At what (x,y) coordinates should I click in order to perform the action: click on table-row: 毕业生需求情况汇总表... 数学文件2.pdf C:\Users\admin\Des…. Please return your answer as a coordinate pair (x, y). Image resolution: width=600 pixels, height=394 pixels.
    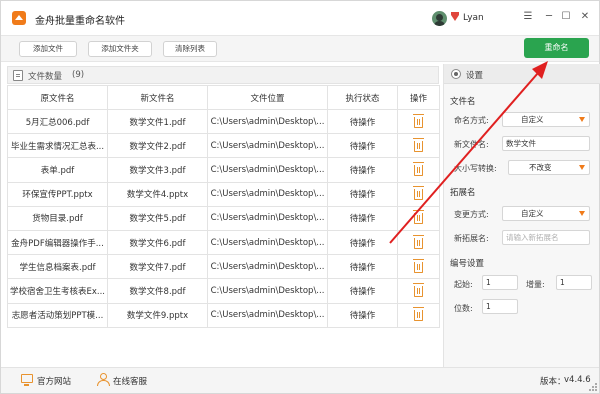
    Looking at the image, I should click on (223, 146).